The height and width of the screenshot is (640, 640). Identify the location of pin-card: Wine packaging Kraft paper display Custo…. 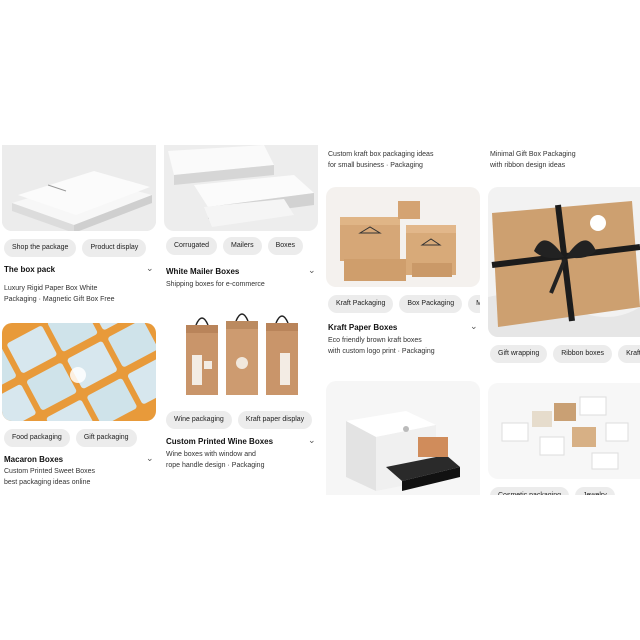
(241, 387).